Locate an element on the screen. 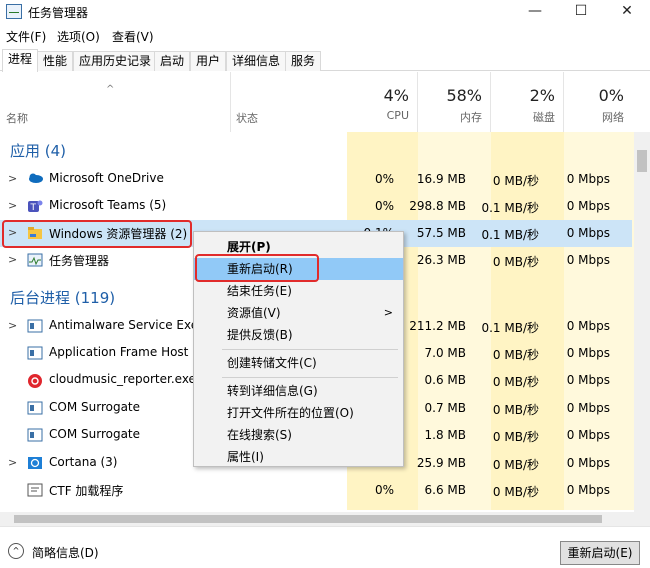 This screenshot has width=650, height=568. process-row: CTF 加载程序 0% 6.6 MB 0 MB/秒 0 Mbps is located at coordinates (316, 490).